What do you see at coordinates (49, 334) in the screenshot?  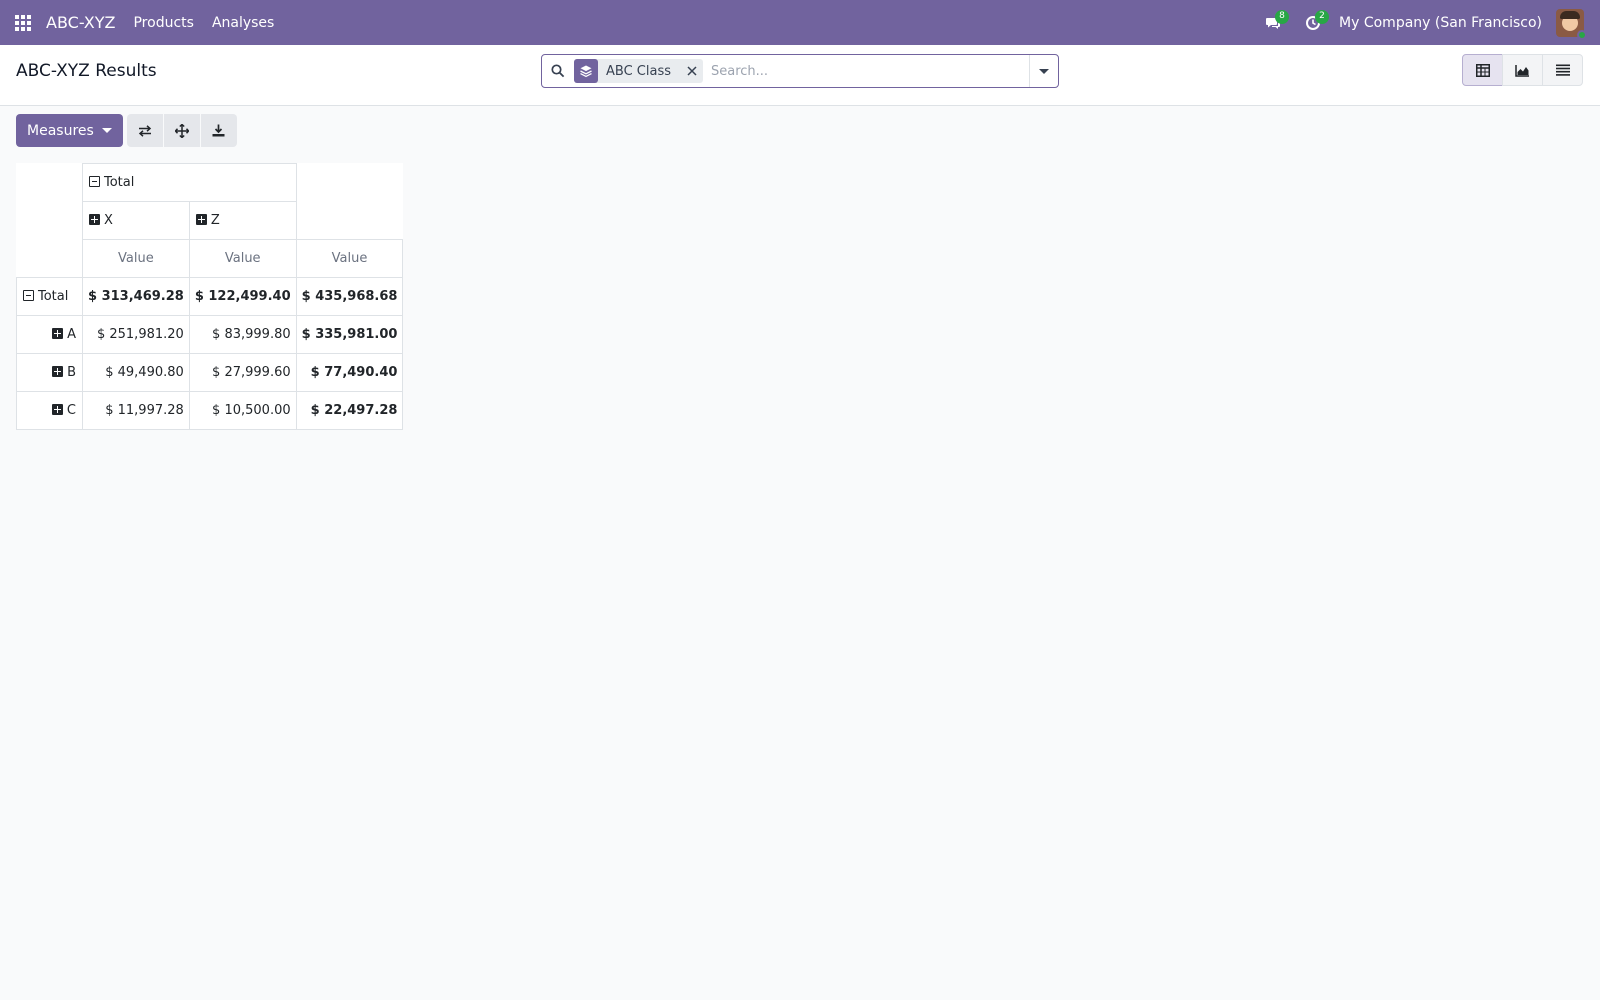 I see `row-header-a: A` at bounding box center [49, 334].